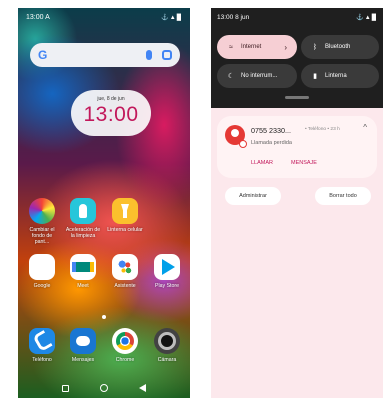  I want to click on navigation-bar, so click(104, 389).